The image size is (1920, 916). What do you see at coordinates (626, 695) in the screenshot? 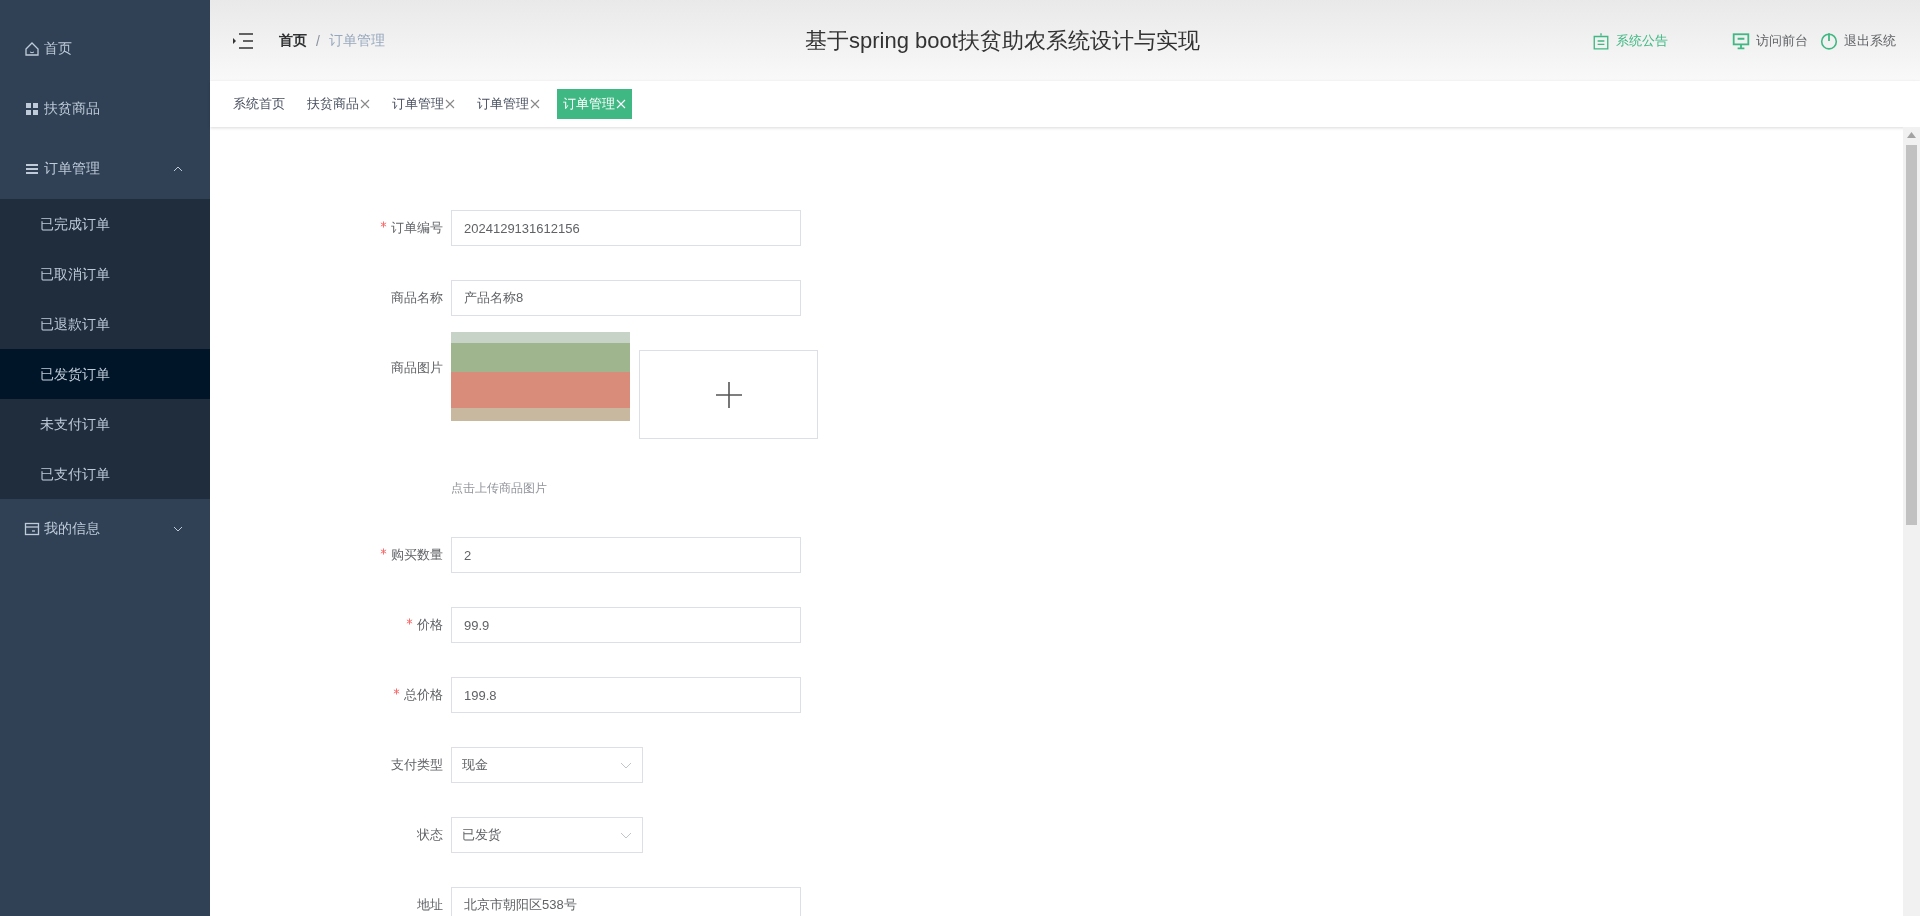
I see `text-field: 199.8` at bounding box center [626, 695].